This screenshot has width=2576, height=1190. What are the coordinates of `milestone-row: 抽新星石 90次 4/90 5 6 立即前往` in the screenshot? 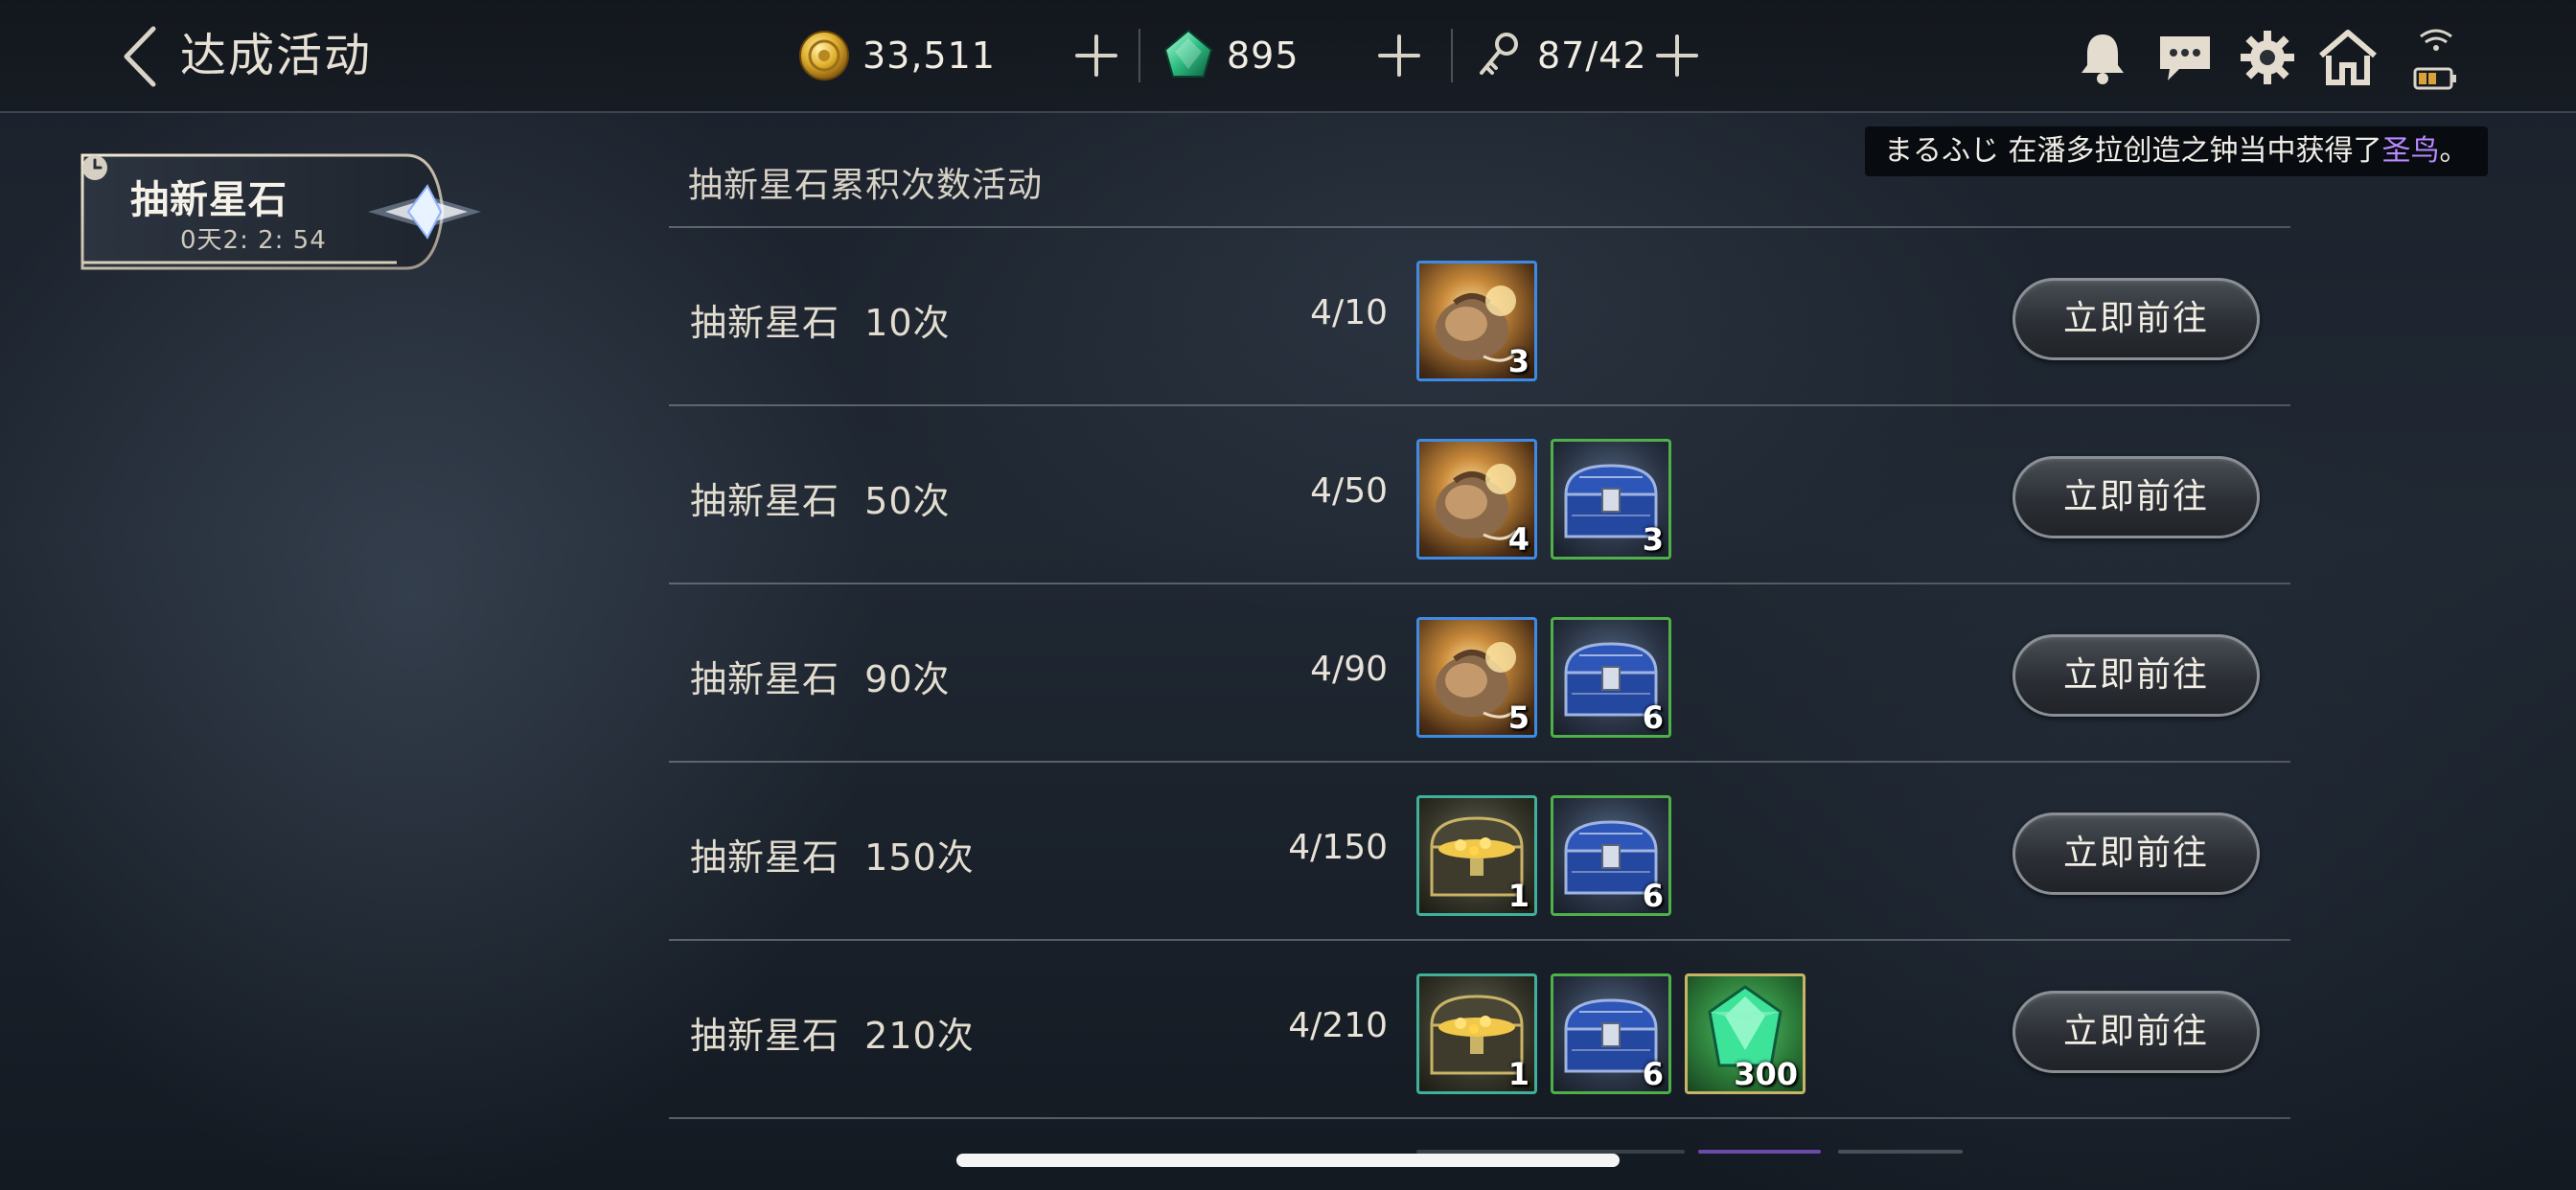 It's located at (1479, 673).